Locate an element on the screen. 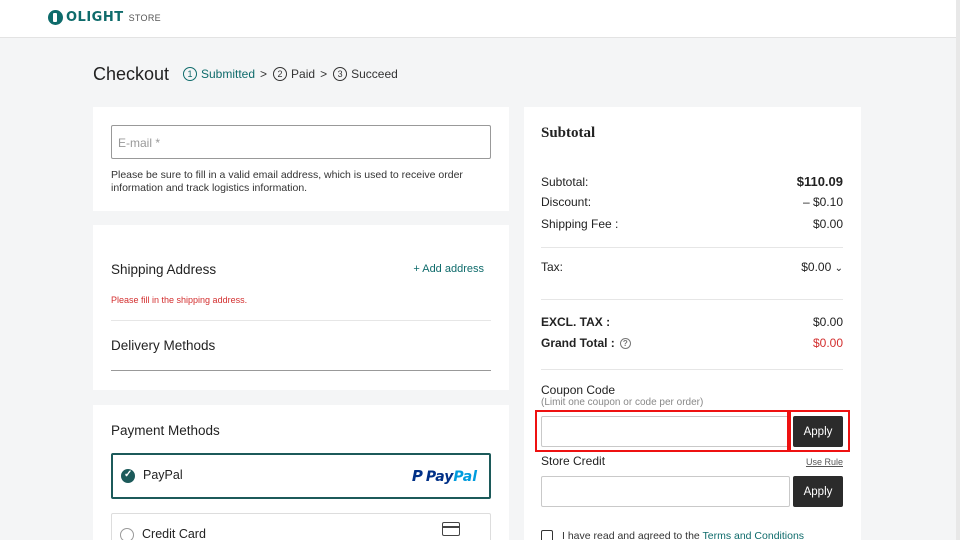 The image size is (960, 540). payment-option-credit-card: Credit Card is located at coordinates (301, 526).